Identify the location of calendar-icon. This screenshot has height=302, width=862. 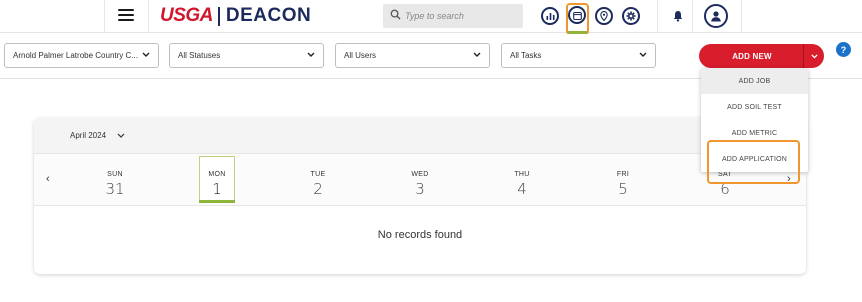
(577, 15).